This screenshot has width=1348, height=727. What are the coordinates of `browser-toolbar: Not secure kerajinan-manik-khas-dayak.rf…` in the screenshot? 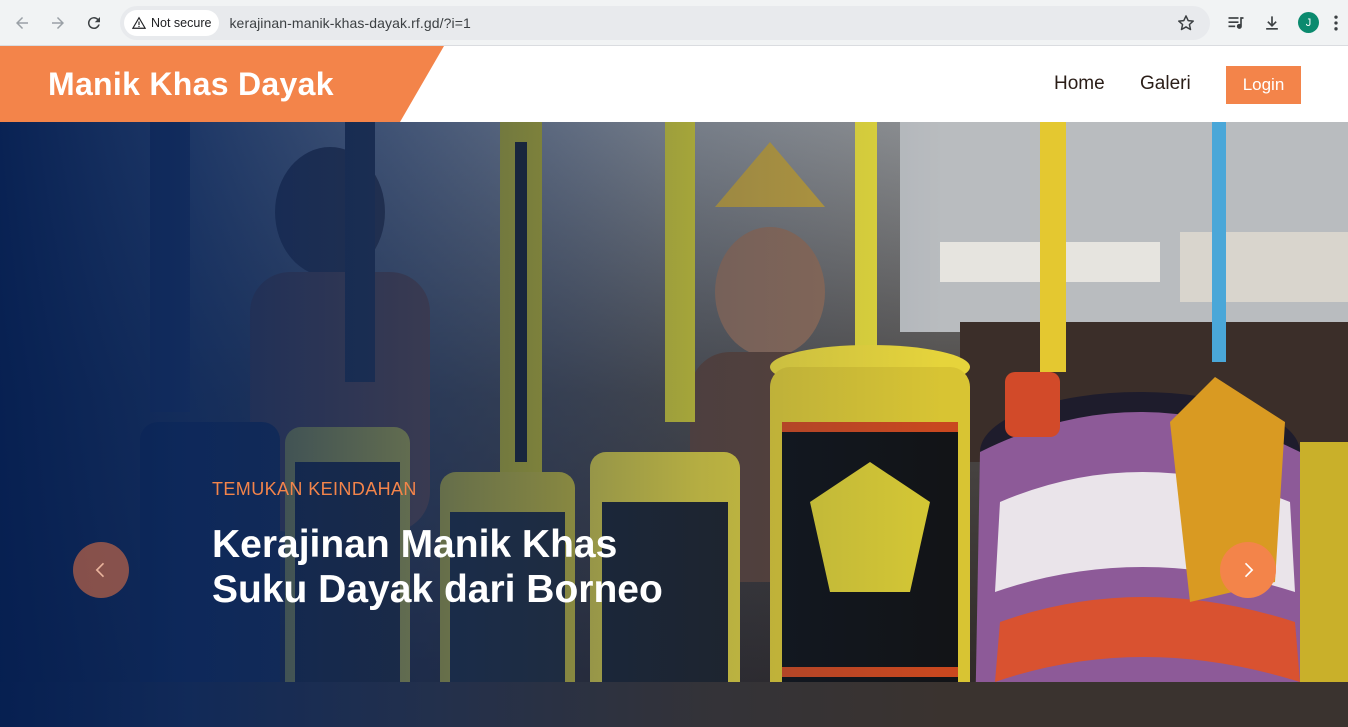 It's located at (674, 23).